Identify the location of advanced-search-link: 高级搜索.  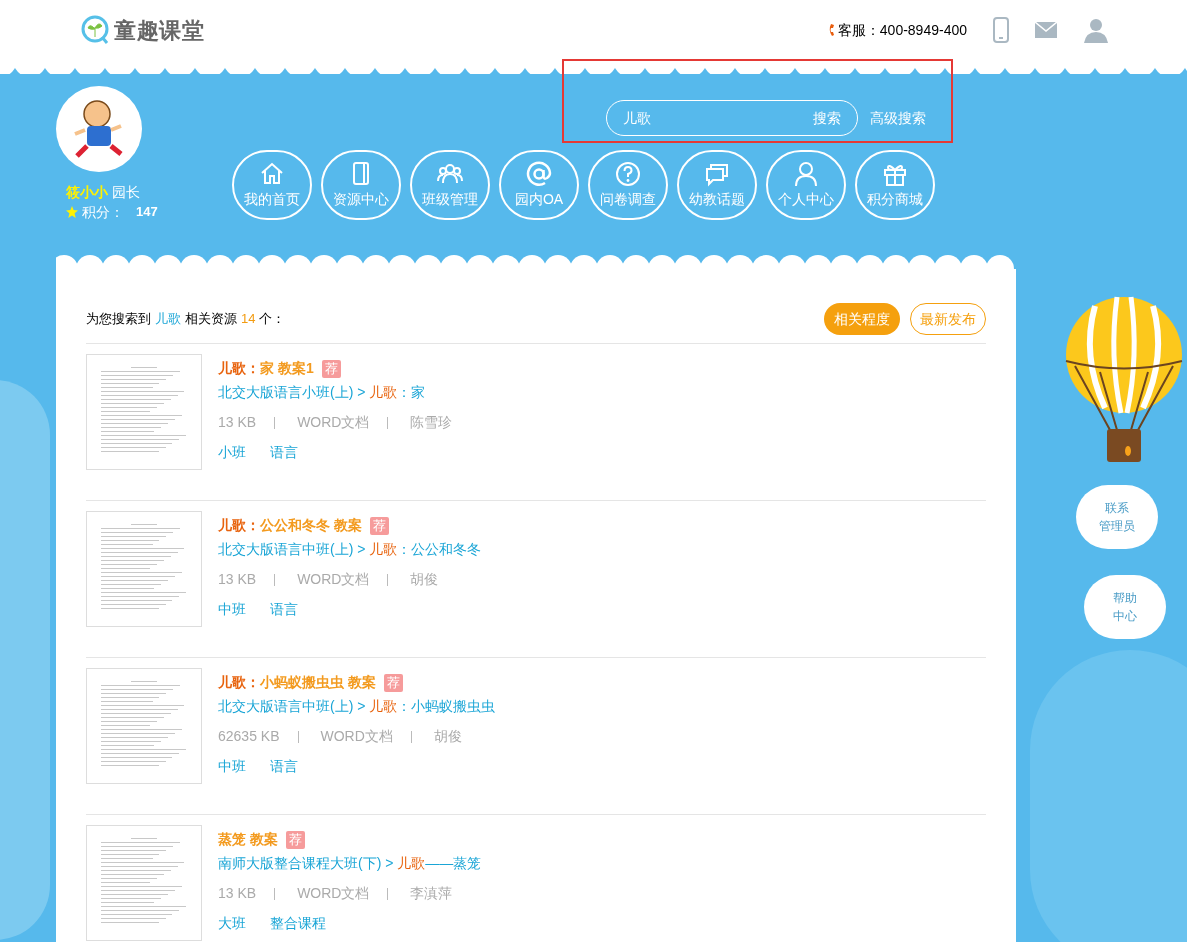
(898, 118).